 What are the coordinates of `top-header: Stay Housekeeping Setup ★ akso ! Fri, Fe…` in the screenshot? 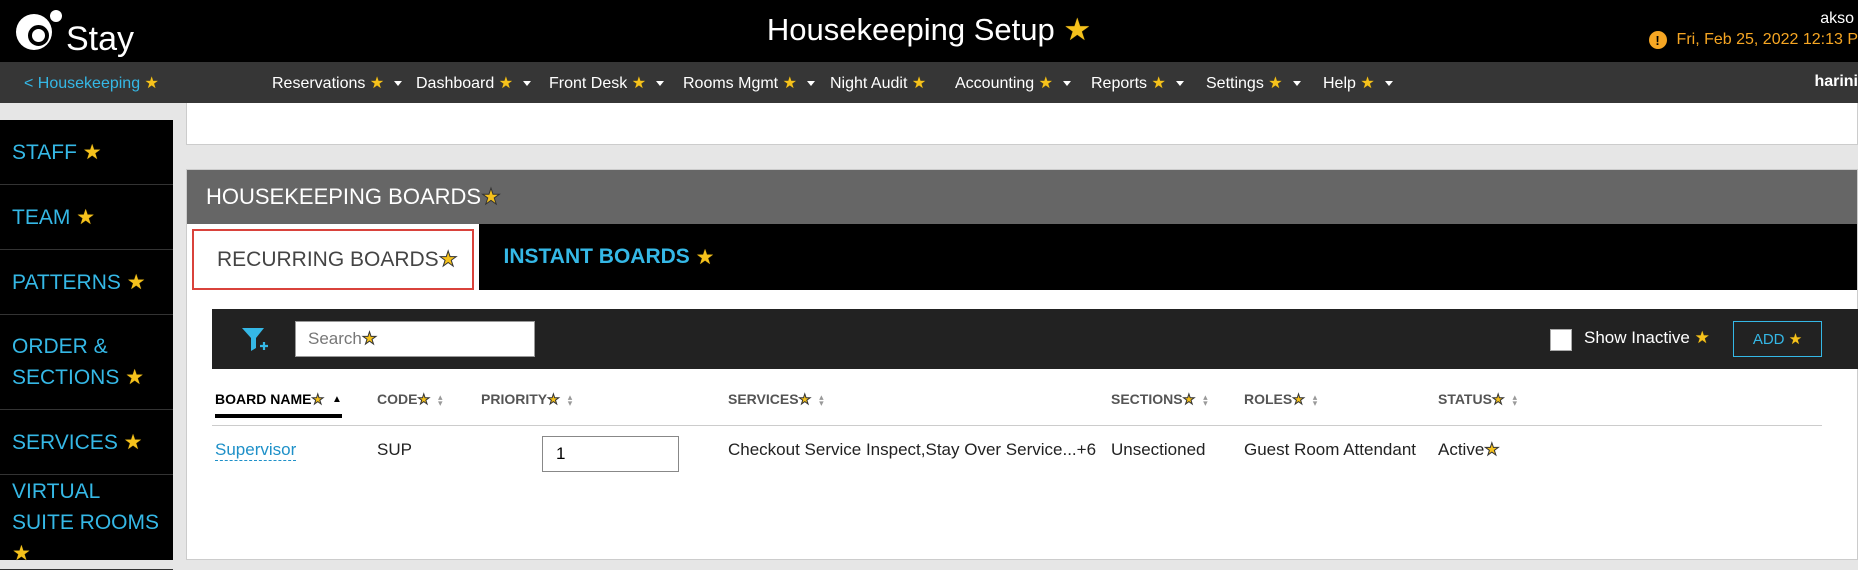 It's located at (929, 31).